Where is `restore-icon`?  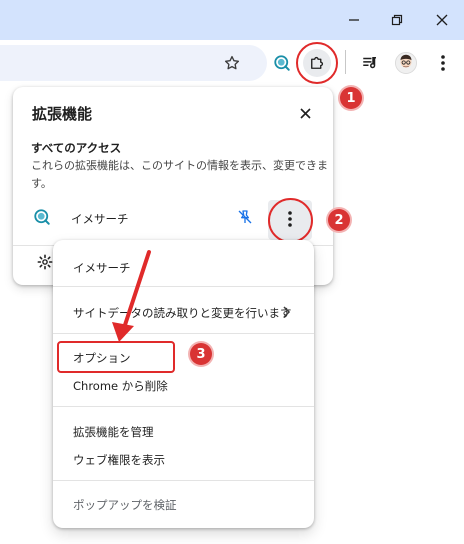
restore-icon is located at coordinates (397, 20).